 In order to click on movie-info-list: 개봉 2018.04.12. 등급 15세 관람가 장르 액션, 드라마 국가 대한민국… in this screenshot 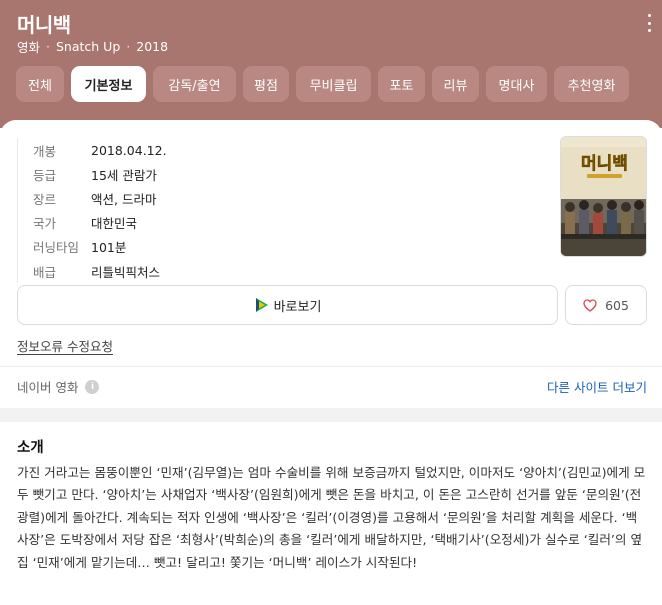, I will do `click(92, 211)`.